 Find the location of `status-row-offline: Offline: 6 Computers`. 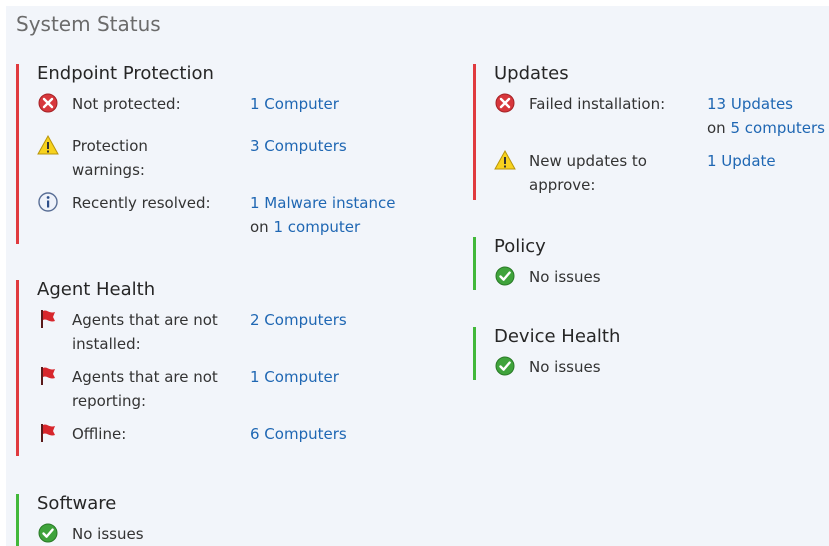

status-row-offline: Offline: 6 Computers is located at coordinates (241, 437).